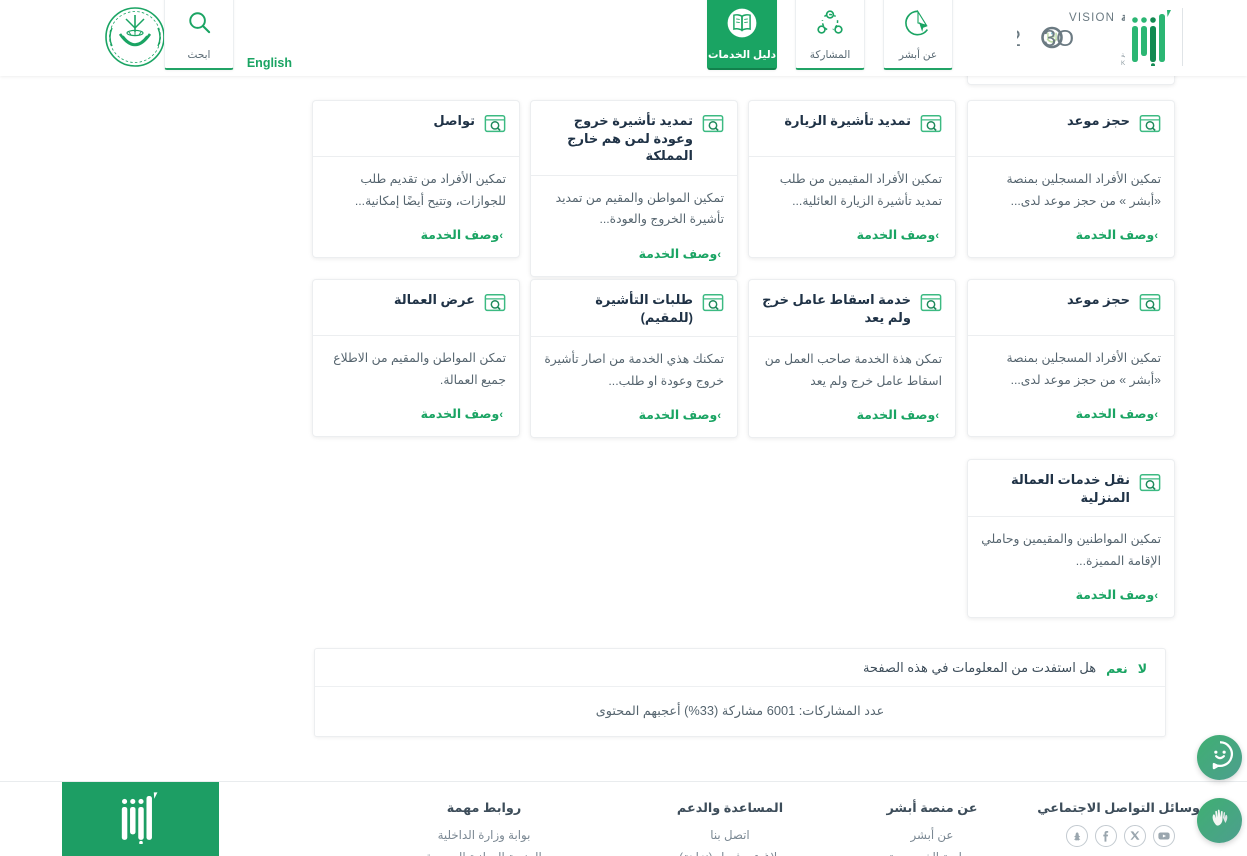  What do you see at coordinates (1142, 668) in the screenshot?
I see `survey-no-button: لا` at bounding box center [1142, 668].